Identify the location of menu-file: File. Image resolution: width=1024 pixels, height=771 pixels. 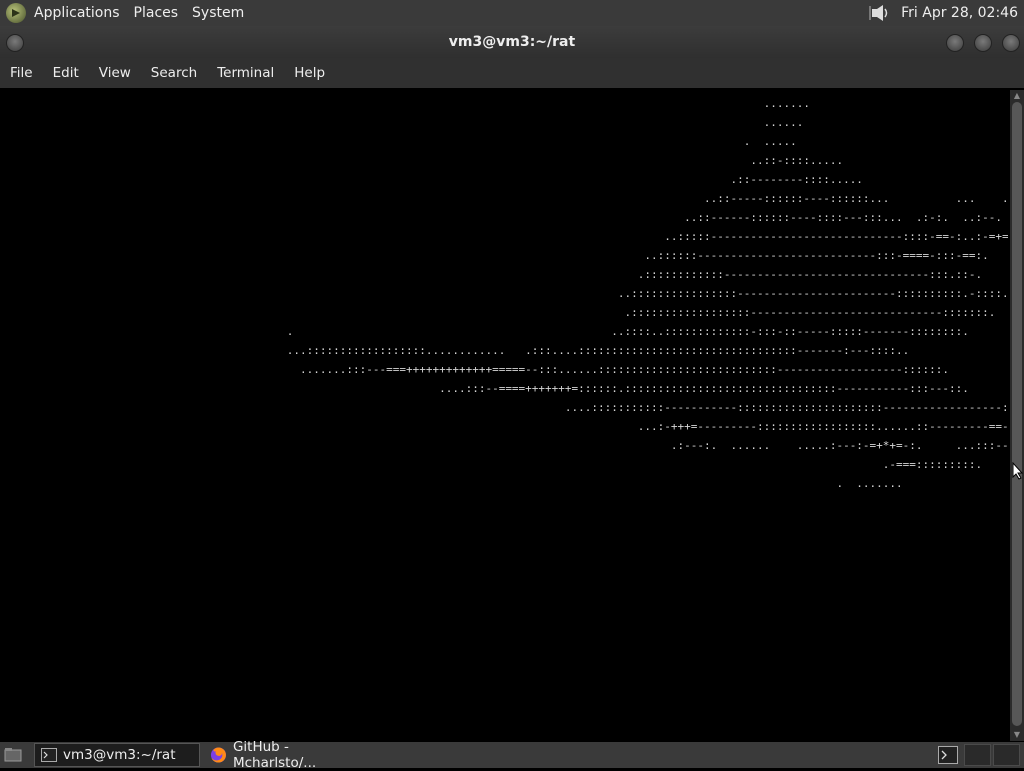
(21, 73).